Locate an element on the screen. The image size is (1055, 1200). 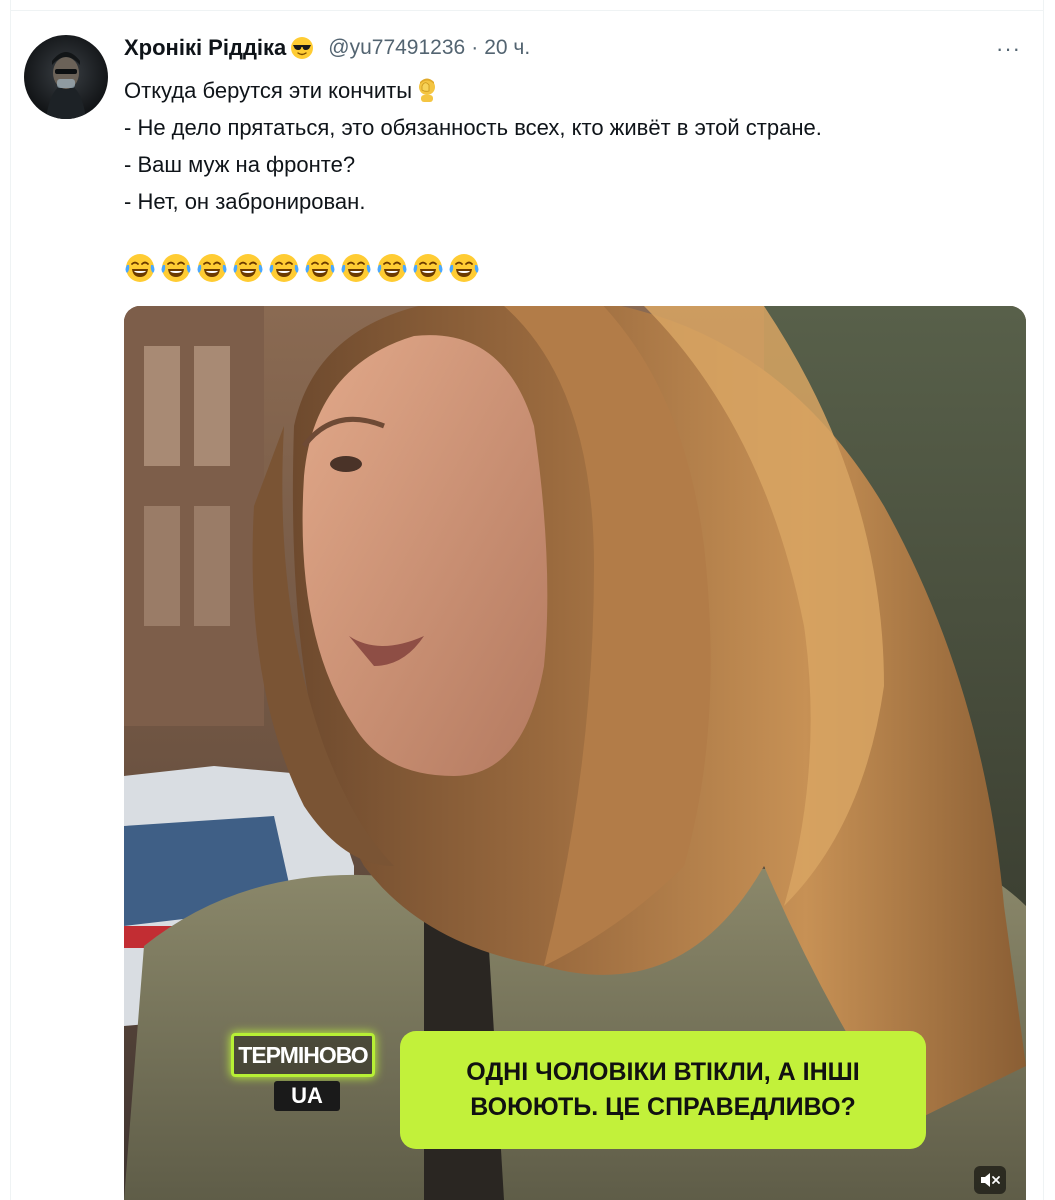
display-name: Хронікі Ріддіка is located at coordinates (205, 48).